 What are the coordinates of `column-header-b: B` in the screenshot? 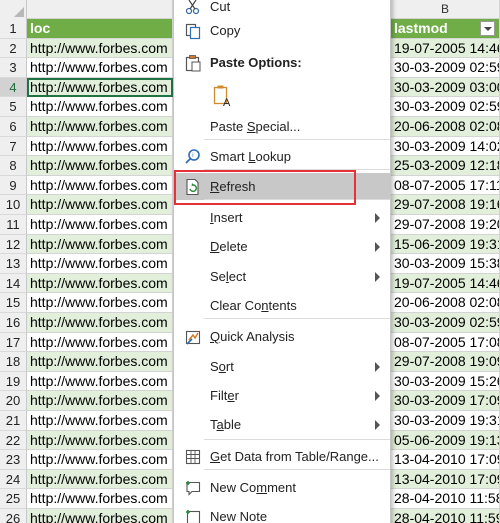 It's located at (445, 9).